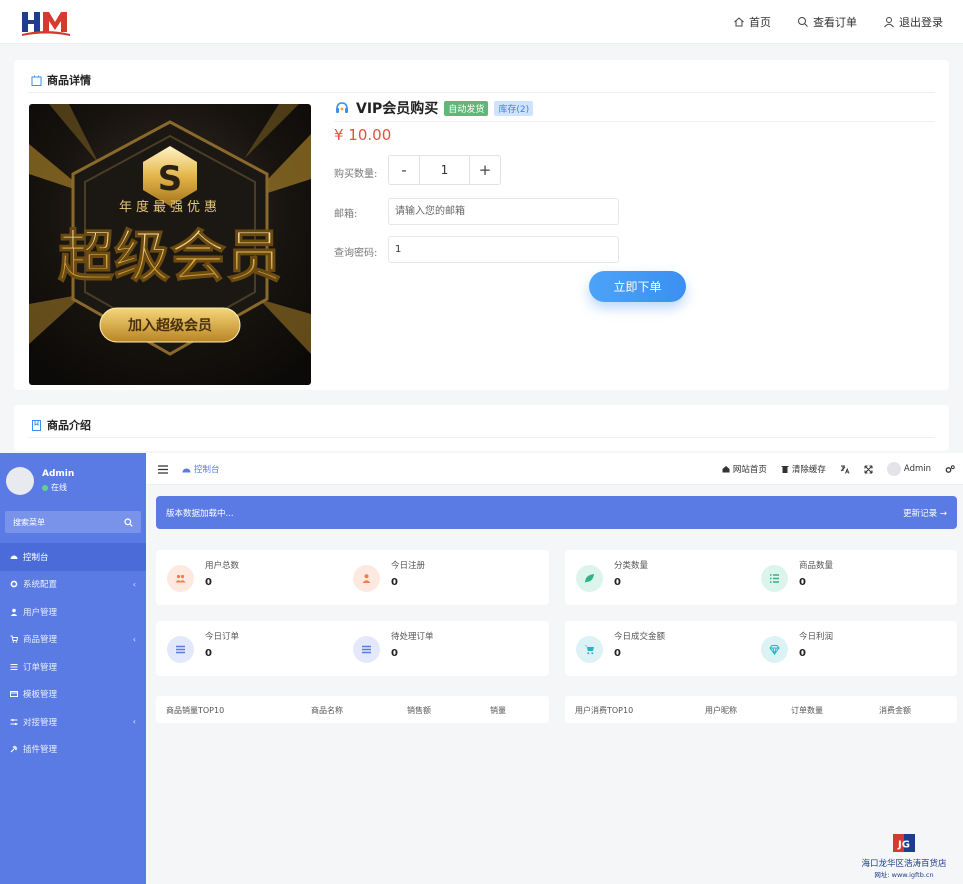  What do you see at coordinates (774, 578) in the screenshot?
I see `list-icon` at bounding box center [774, 578].